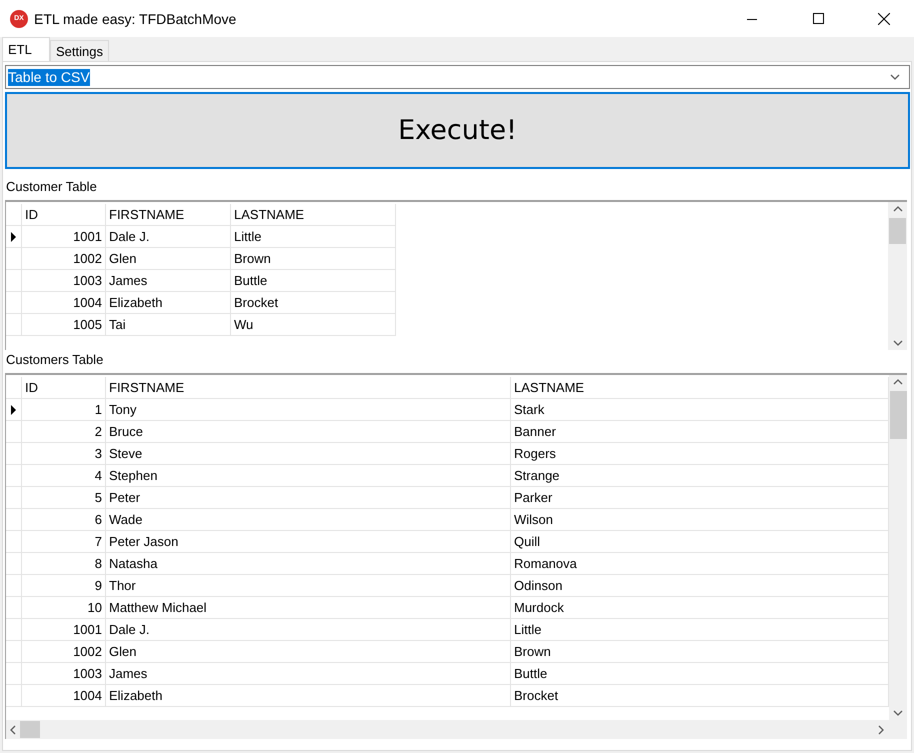 The height and width of the screenshot is (753, 914). Describe the element at coordinates (700, 564) in the screenshot. I see `table-cell: Romanova` at that location.